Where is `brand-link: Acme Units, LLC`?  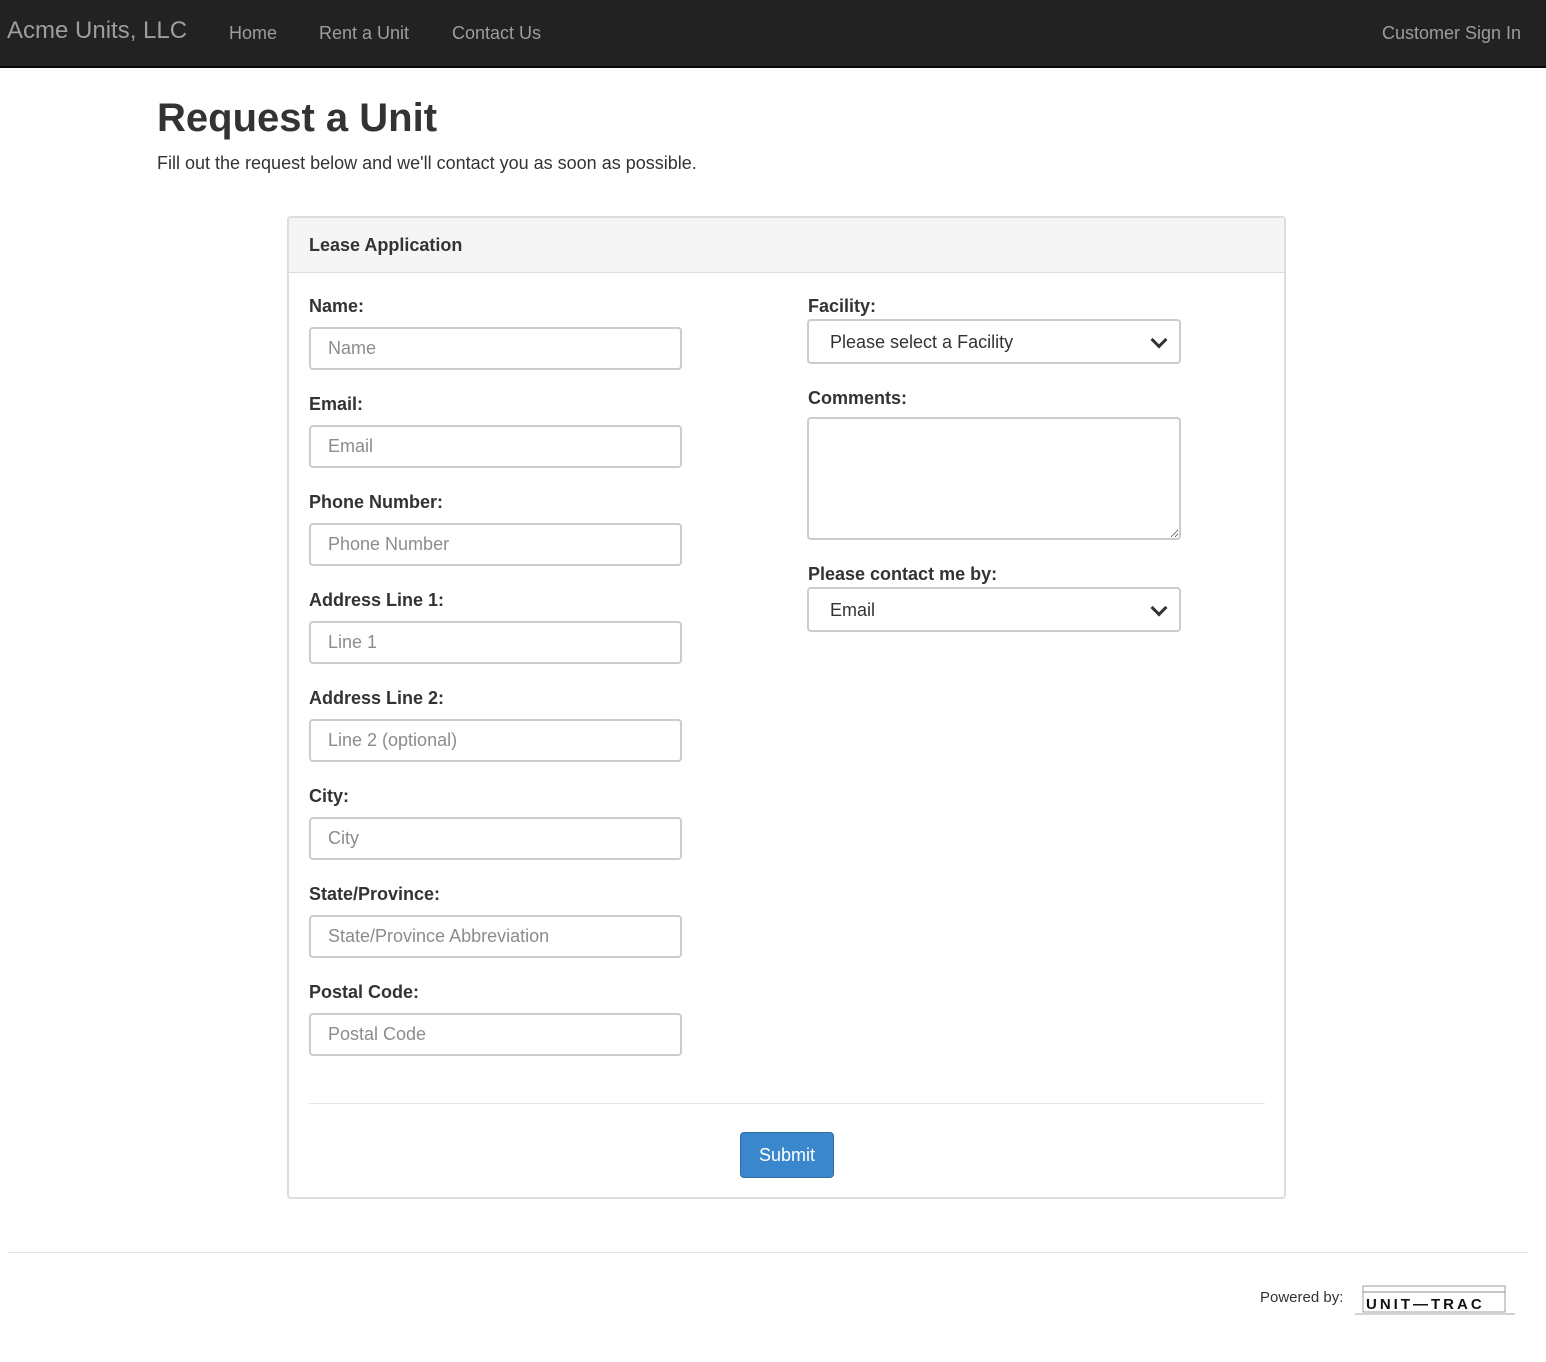 brand-link: Acme Units, LLC is located at coordinates (97, 31).